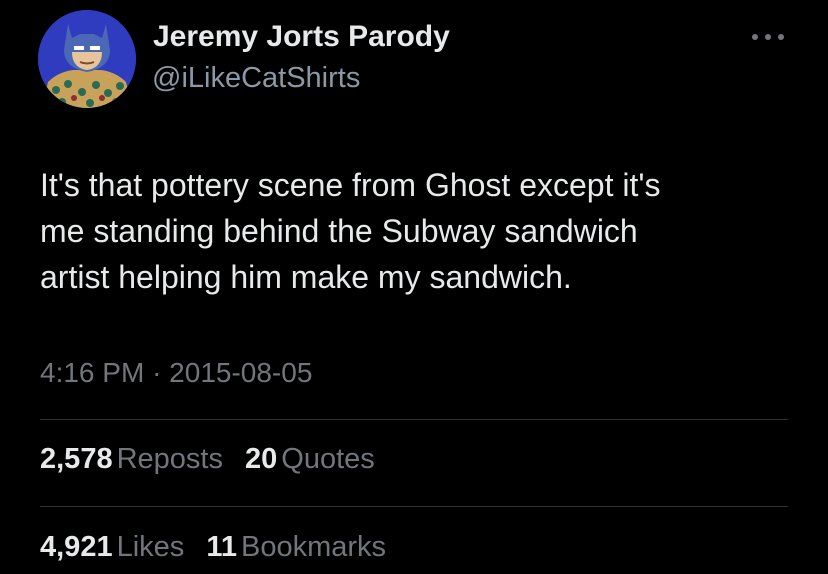 This screenshot has width=828, height=574. I want to click on stats-row-reposts-quotes: 2,578 Reposts 20 Quotes, so click(214, 459).